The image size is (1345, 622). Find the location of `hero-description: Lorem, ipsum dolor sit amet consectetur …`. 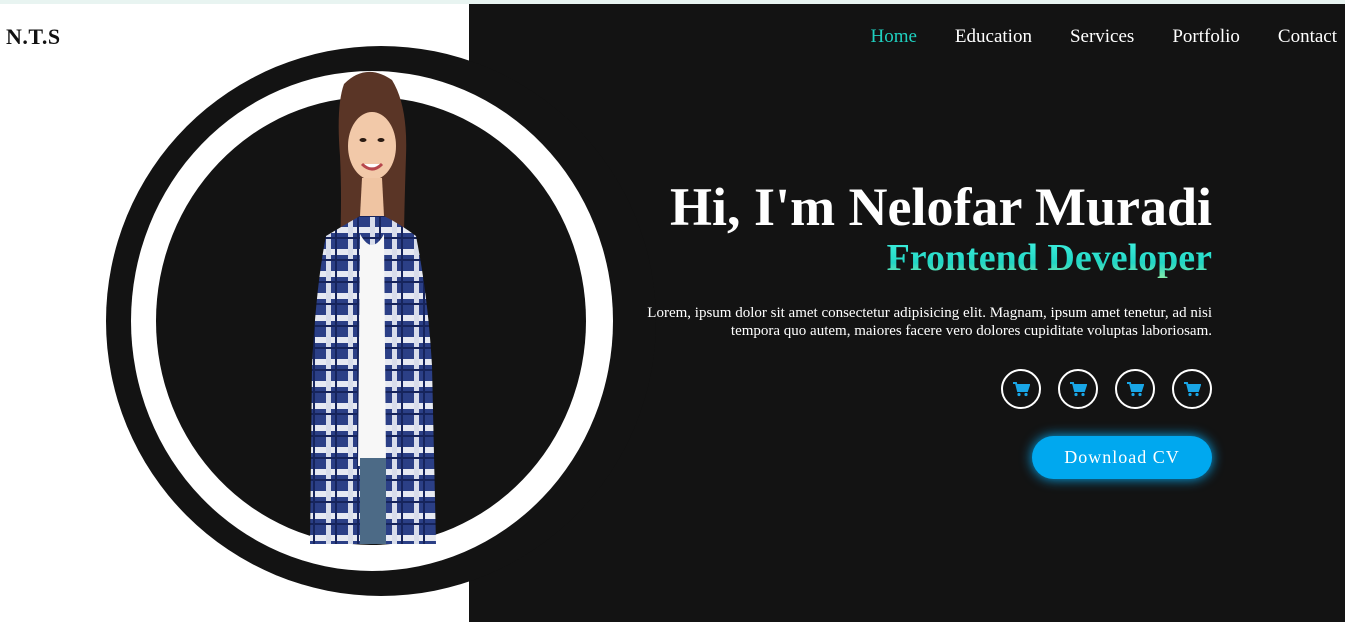

hero-description: Lorem, ipsum dolor sit amet consectetur … is located at coordinates (929, 322).